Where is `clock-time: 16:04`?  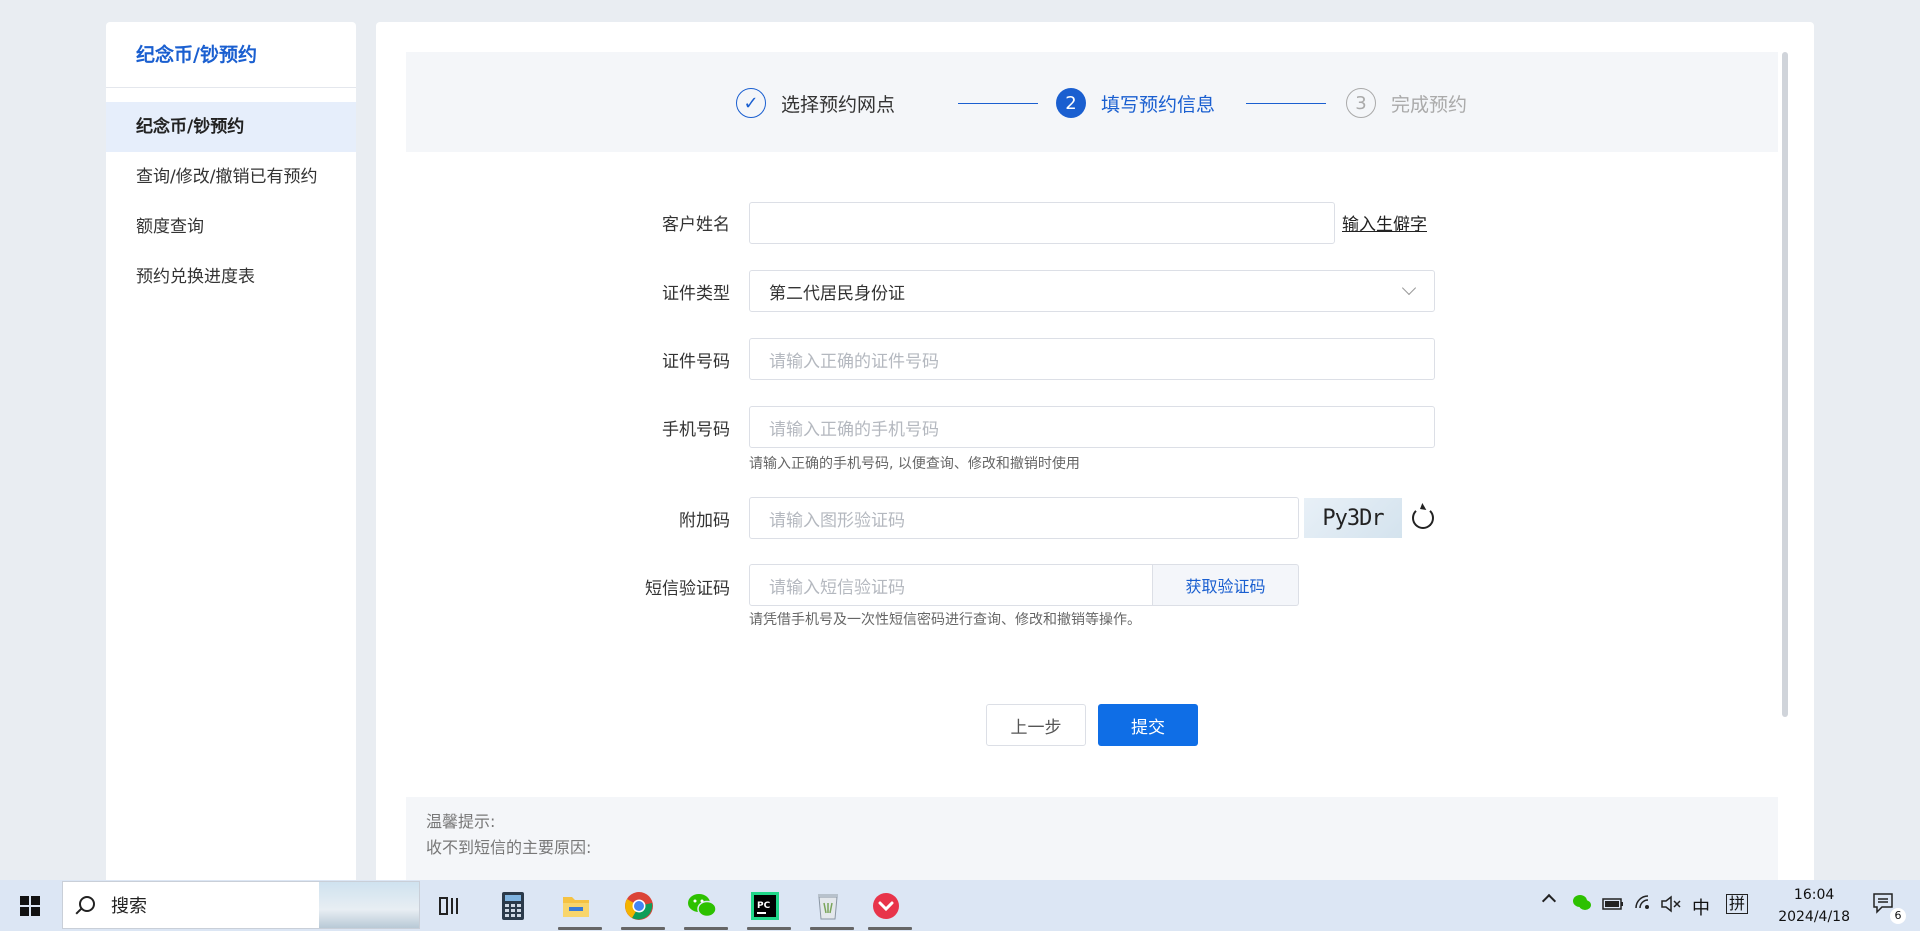
clock-time: 16:04 is located at coordinates (1814, 895).